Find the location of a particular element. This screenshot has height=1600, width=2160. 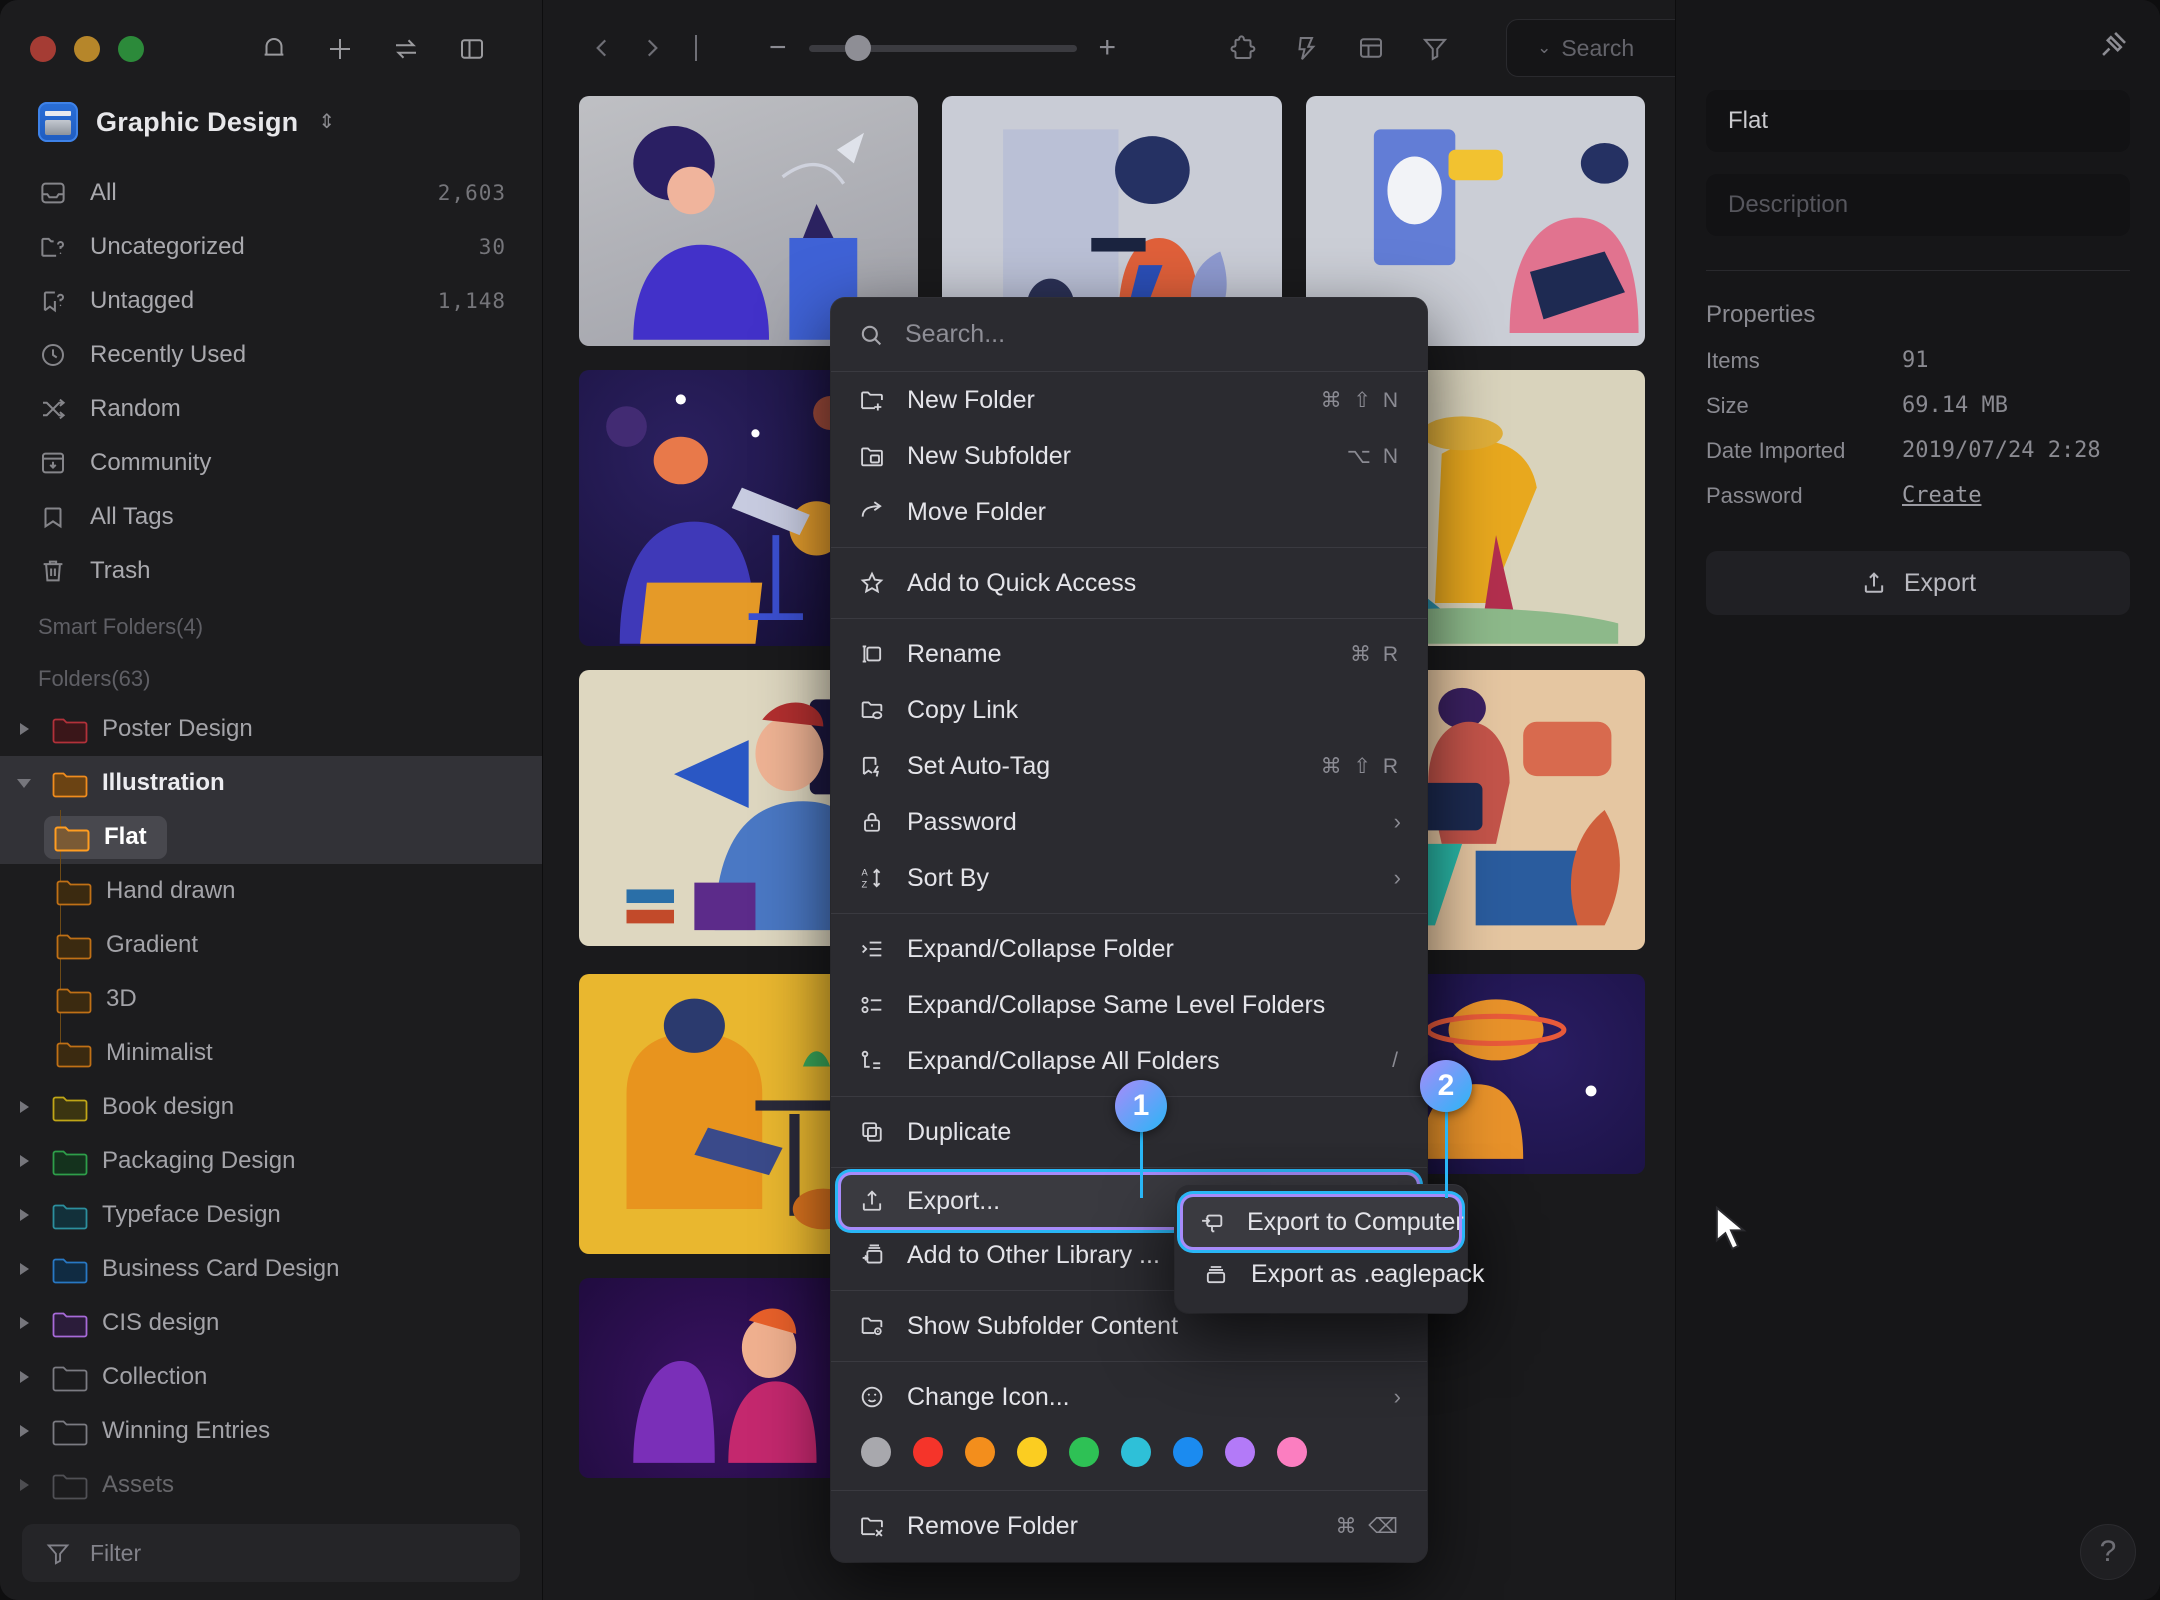

folder-row-book-design: Book design is located at coordinates (271, 1107).